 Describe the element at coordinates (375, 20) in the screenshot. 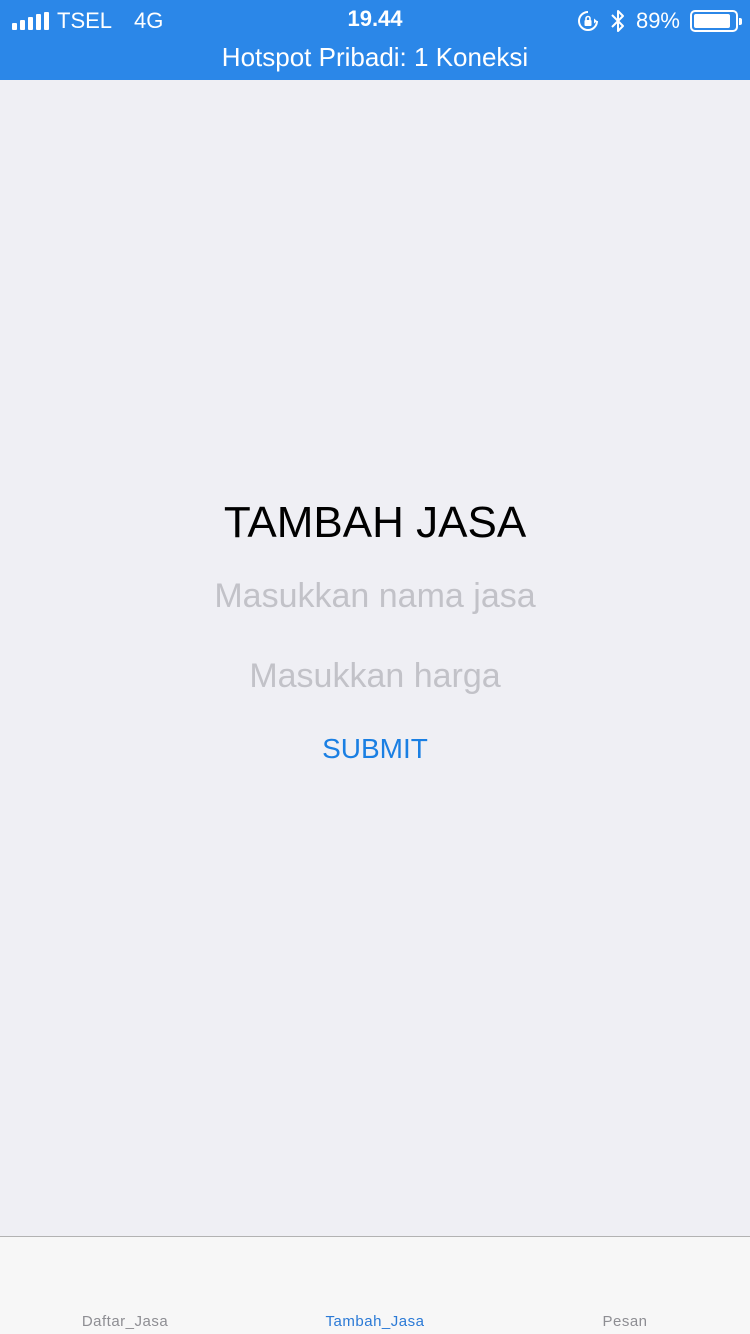

I see `status-row: TSEL 4G 19.44 89%` at that location.